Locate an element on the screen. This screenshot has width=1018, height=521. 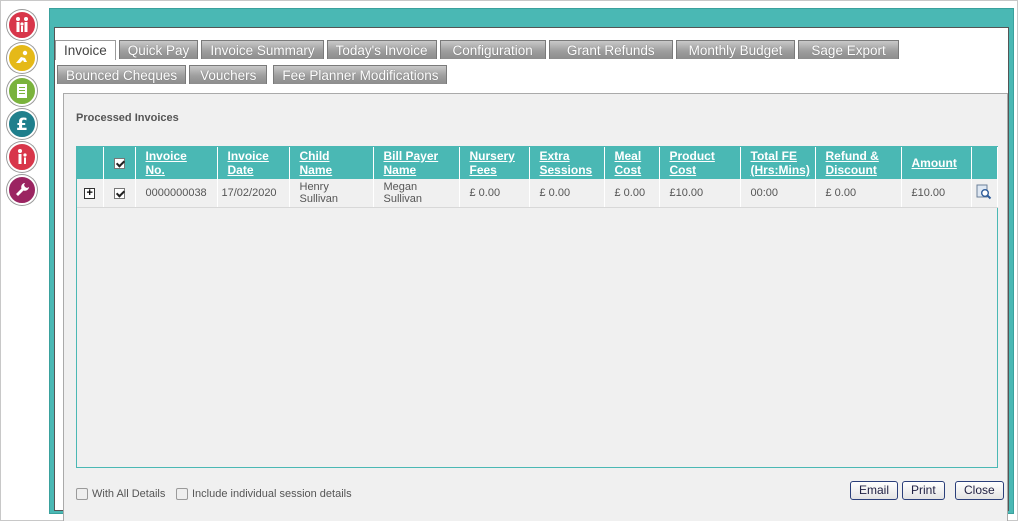
expand-cell: + is located at coordinates (90, 193).